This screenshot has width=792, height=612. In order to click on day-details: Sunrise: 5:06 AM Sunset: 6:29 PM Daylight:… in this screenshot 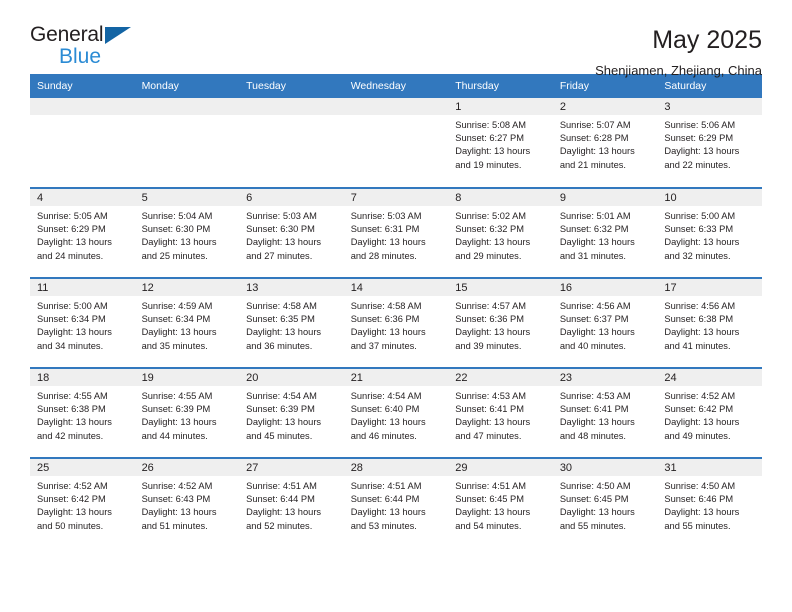, I will do `click(709, 143)`.